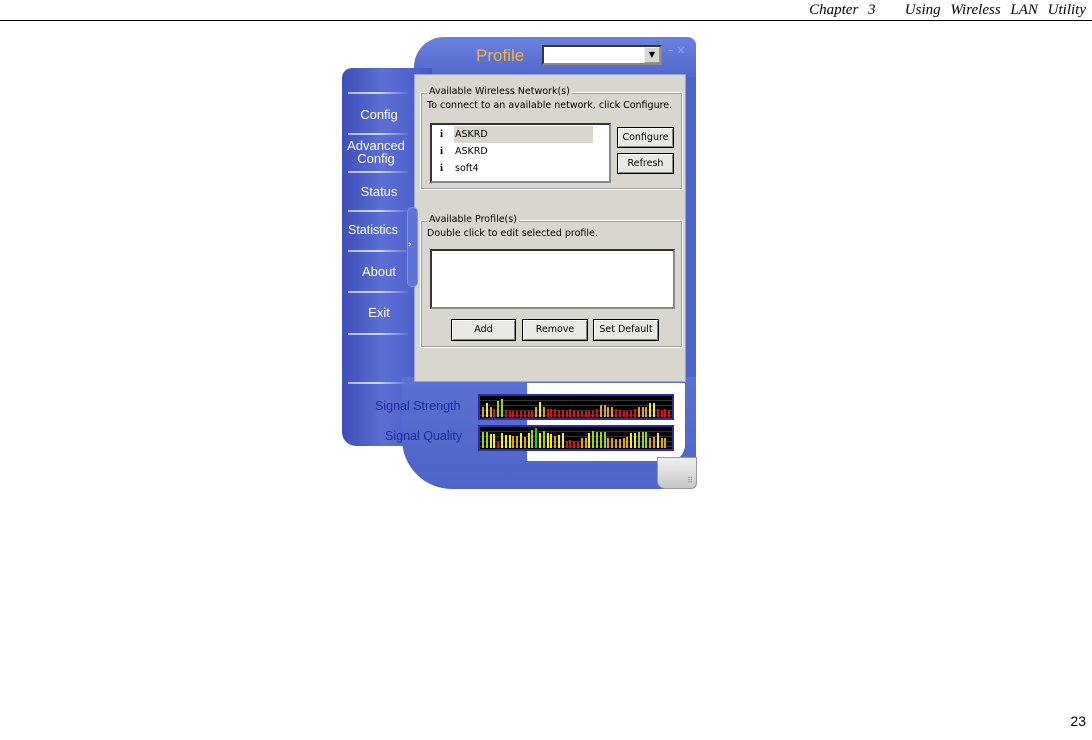 The height and width of the screenshot is (740, 1092). Describe the element at coordinates (677, 473) in the screenshot. I see `resize-grip: ⠿` at that location.